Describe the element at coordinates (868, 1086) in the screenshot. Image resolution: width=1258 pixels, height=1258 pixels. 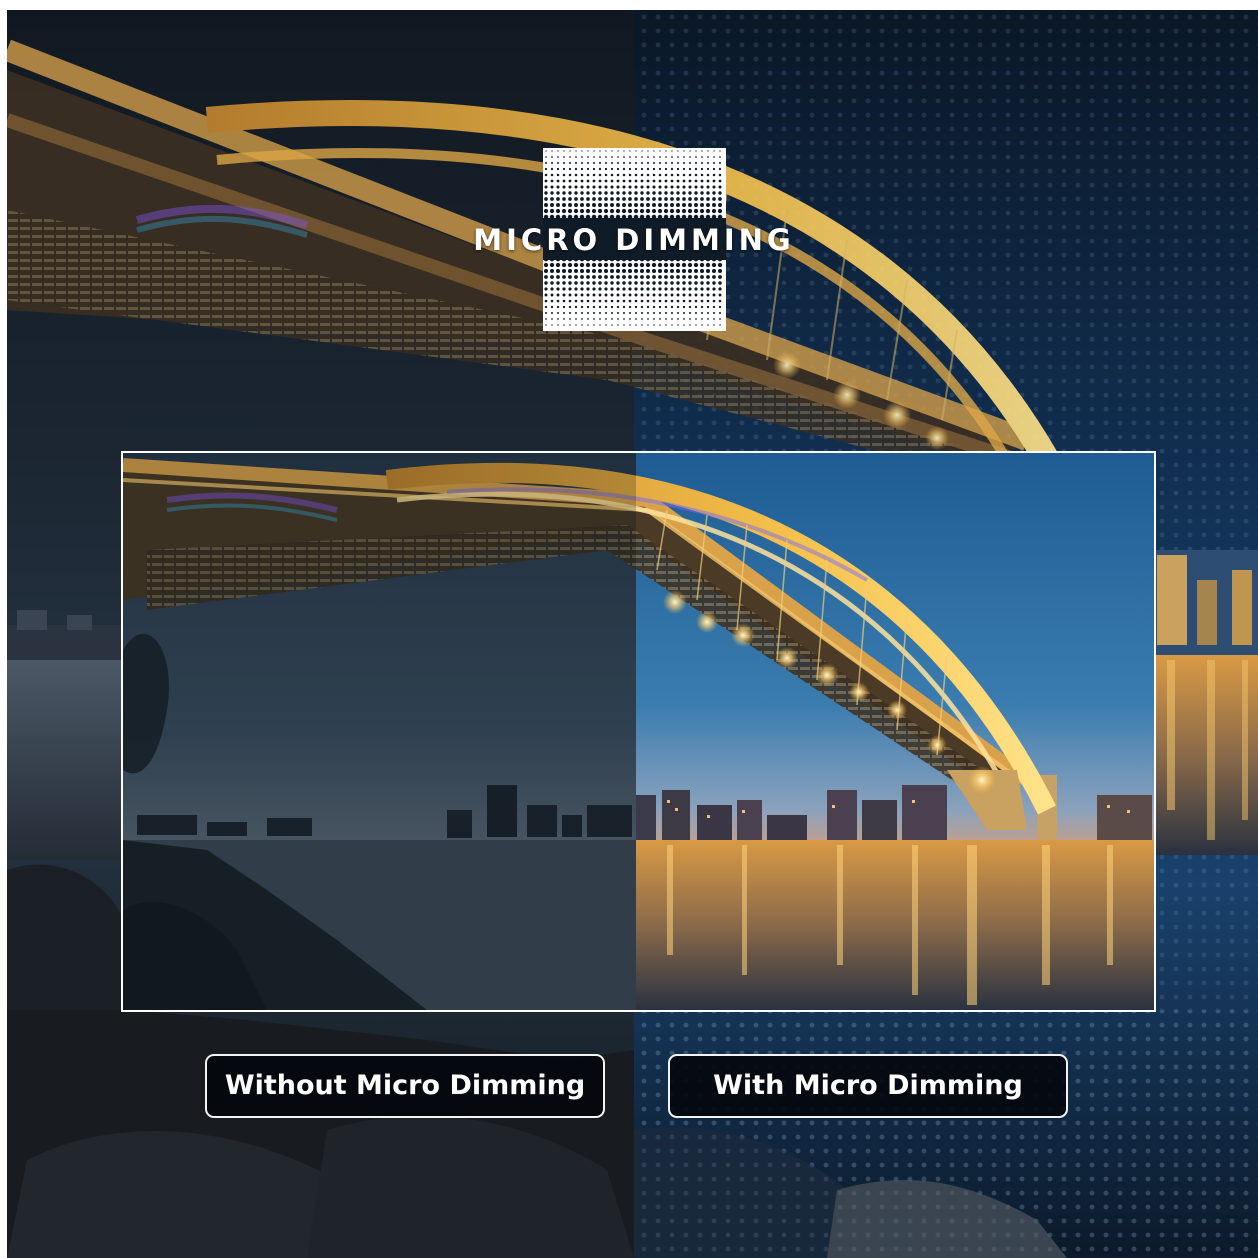
I see `with-micro-dimming-label: With Micro Dimming` at that location.